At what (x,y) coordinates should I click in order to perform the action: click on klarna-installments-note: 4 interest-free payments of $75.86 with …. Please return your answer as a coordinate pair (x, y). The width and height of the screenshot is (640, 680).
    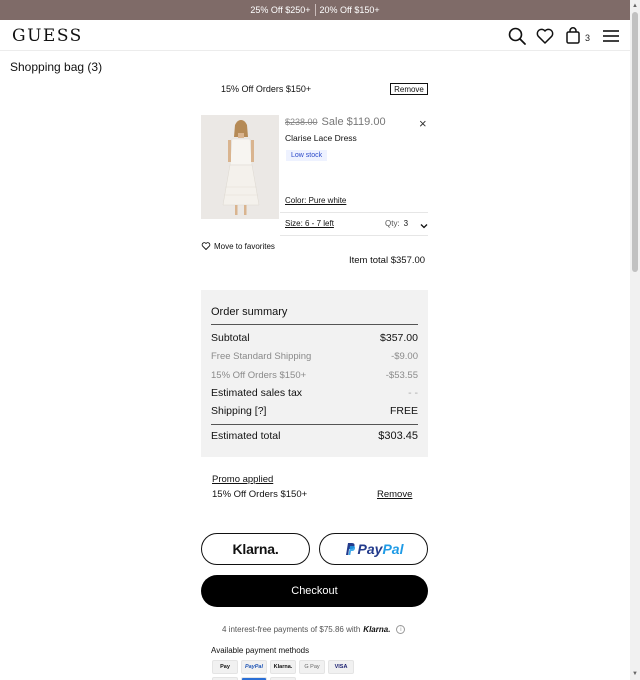
    Looking at the image, I should click on (314, 629).